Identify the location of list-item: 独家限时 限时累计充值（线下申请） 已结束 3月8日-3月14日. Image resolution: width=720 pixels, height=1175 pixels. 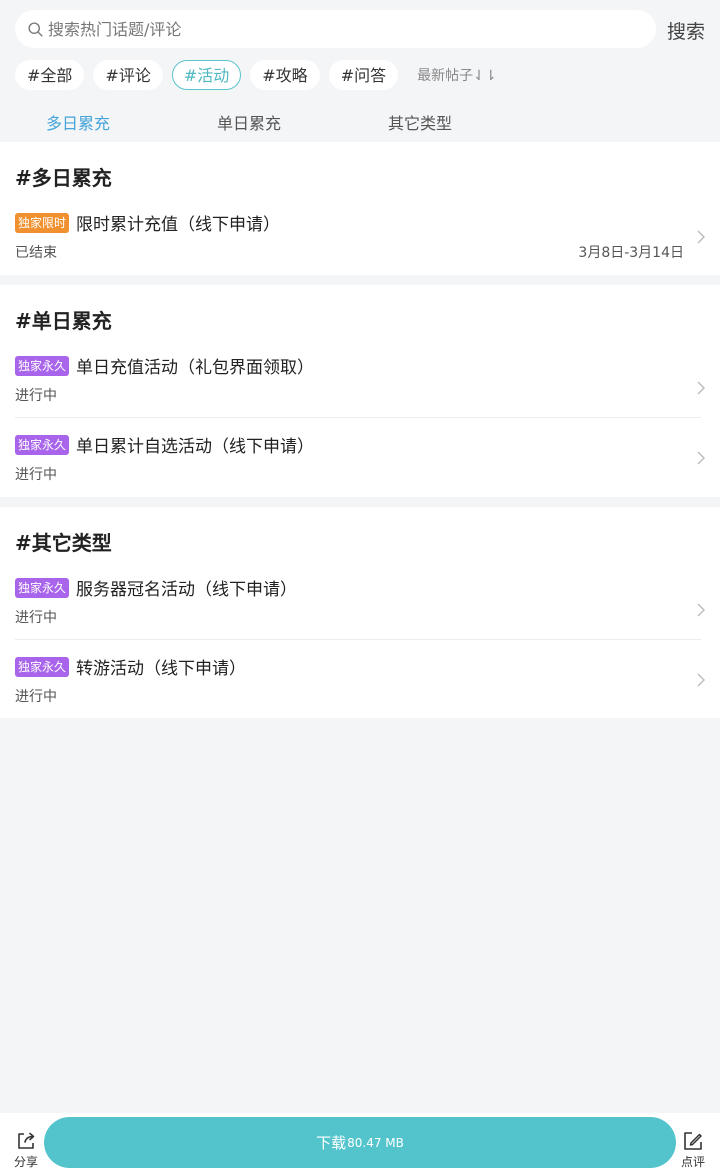
(360, 237).